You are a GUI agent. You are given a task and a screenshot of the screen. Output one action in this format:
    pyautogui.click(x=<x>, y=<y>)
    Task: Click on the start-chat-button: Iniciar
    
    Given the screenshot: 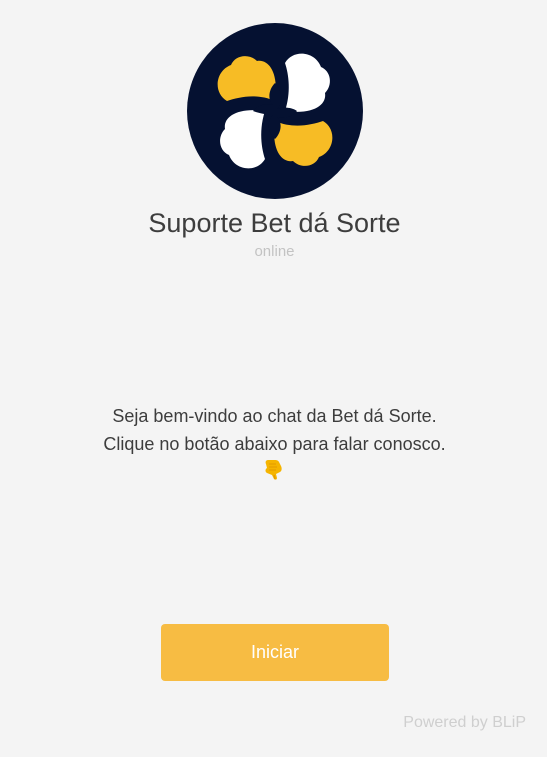 What is the action you would take?
    pyautogui.click(x=275, y=652)
    